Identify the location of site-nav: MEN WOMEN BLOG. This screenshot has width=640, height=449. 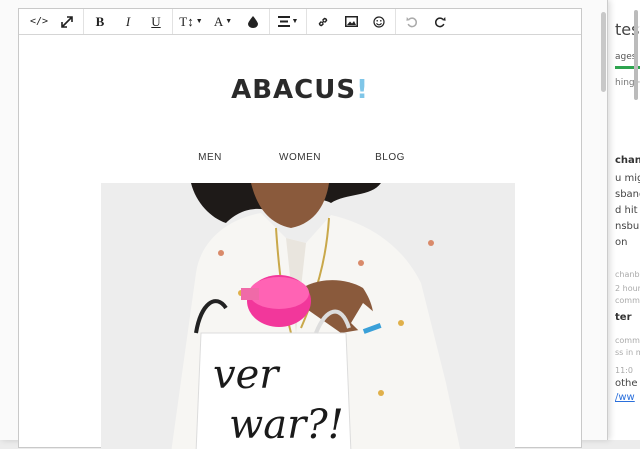
(300, 157).